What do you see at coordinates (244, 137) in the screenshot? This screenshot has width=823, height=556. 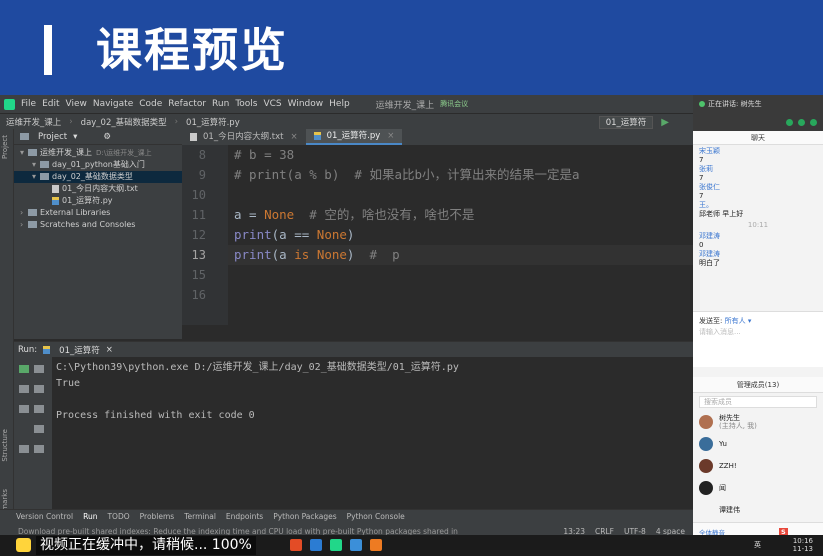 I see `tab-outline-txt: 01_今日内容大纲.txt ×` at bounding box center [244, 137].